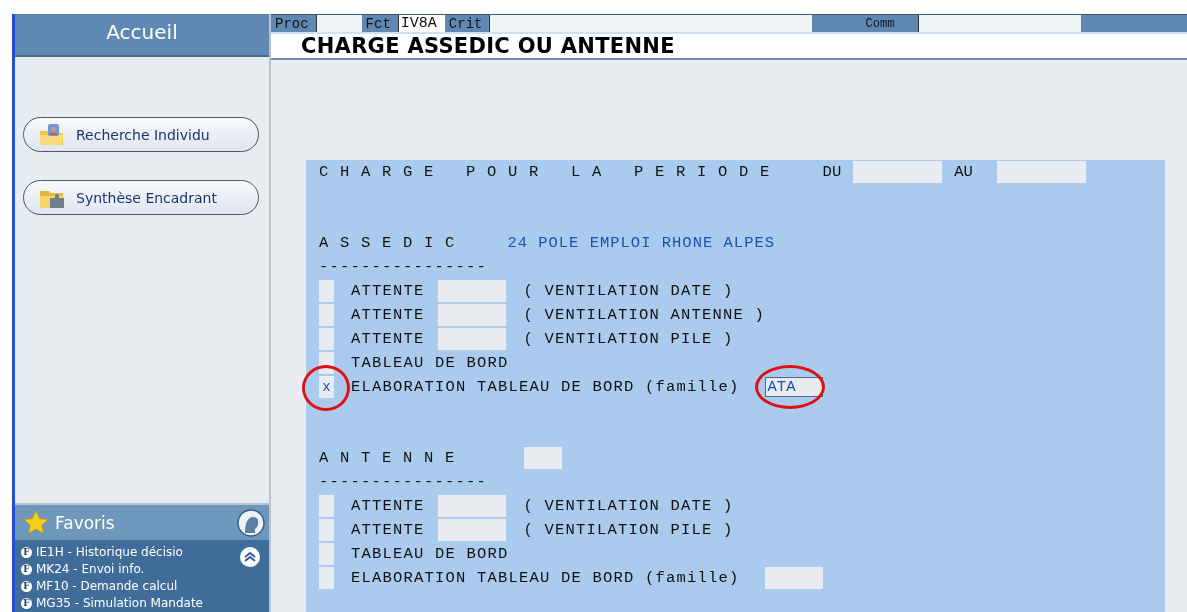 The image size is (1187, 612). I want to click on favorite-link: F MF10 - Demande calcul, so click(130, 586).